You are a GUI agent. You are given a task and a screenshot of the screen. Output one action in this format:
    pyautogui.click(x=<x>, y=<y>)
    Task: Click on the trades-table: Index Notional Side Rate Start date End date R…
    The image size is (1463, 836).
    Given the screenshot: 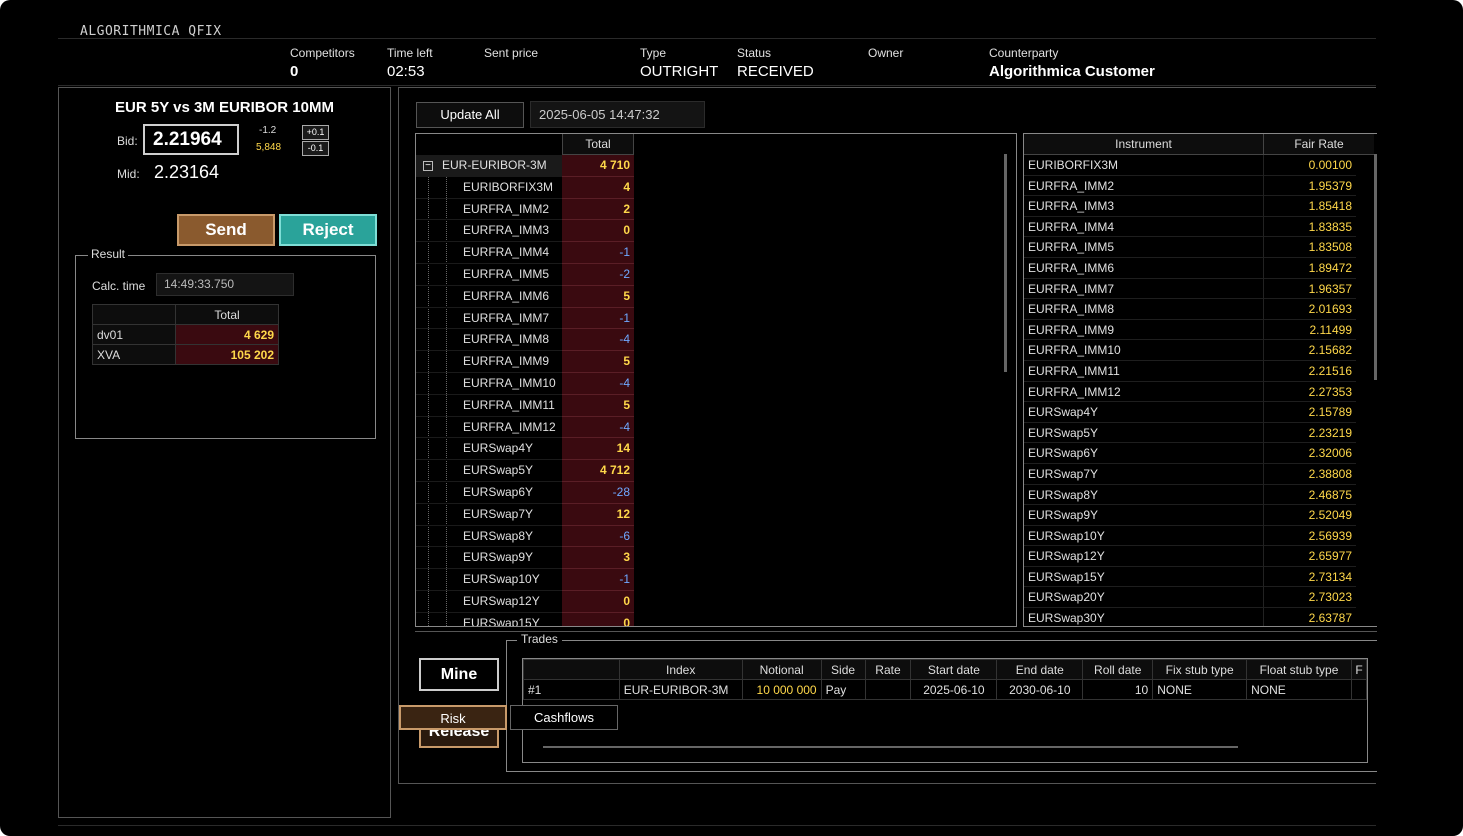 What is the action you would take?
    pyautogui.click(x=945, y=679)
    